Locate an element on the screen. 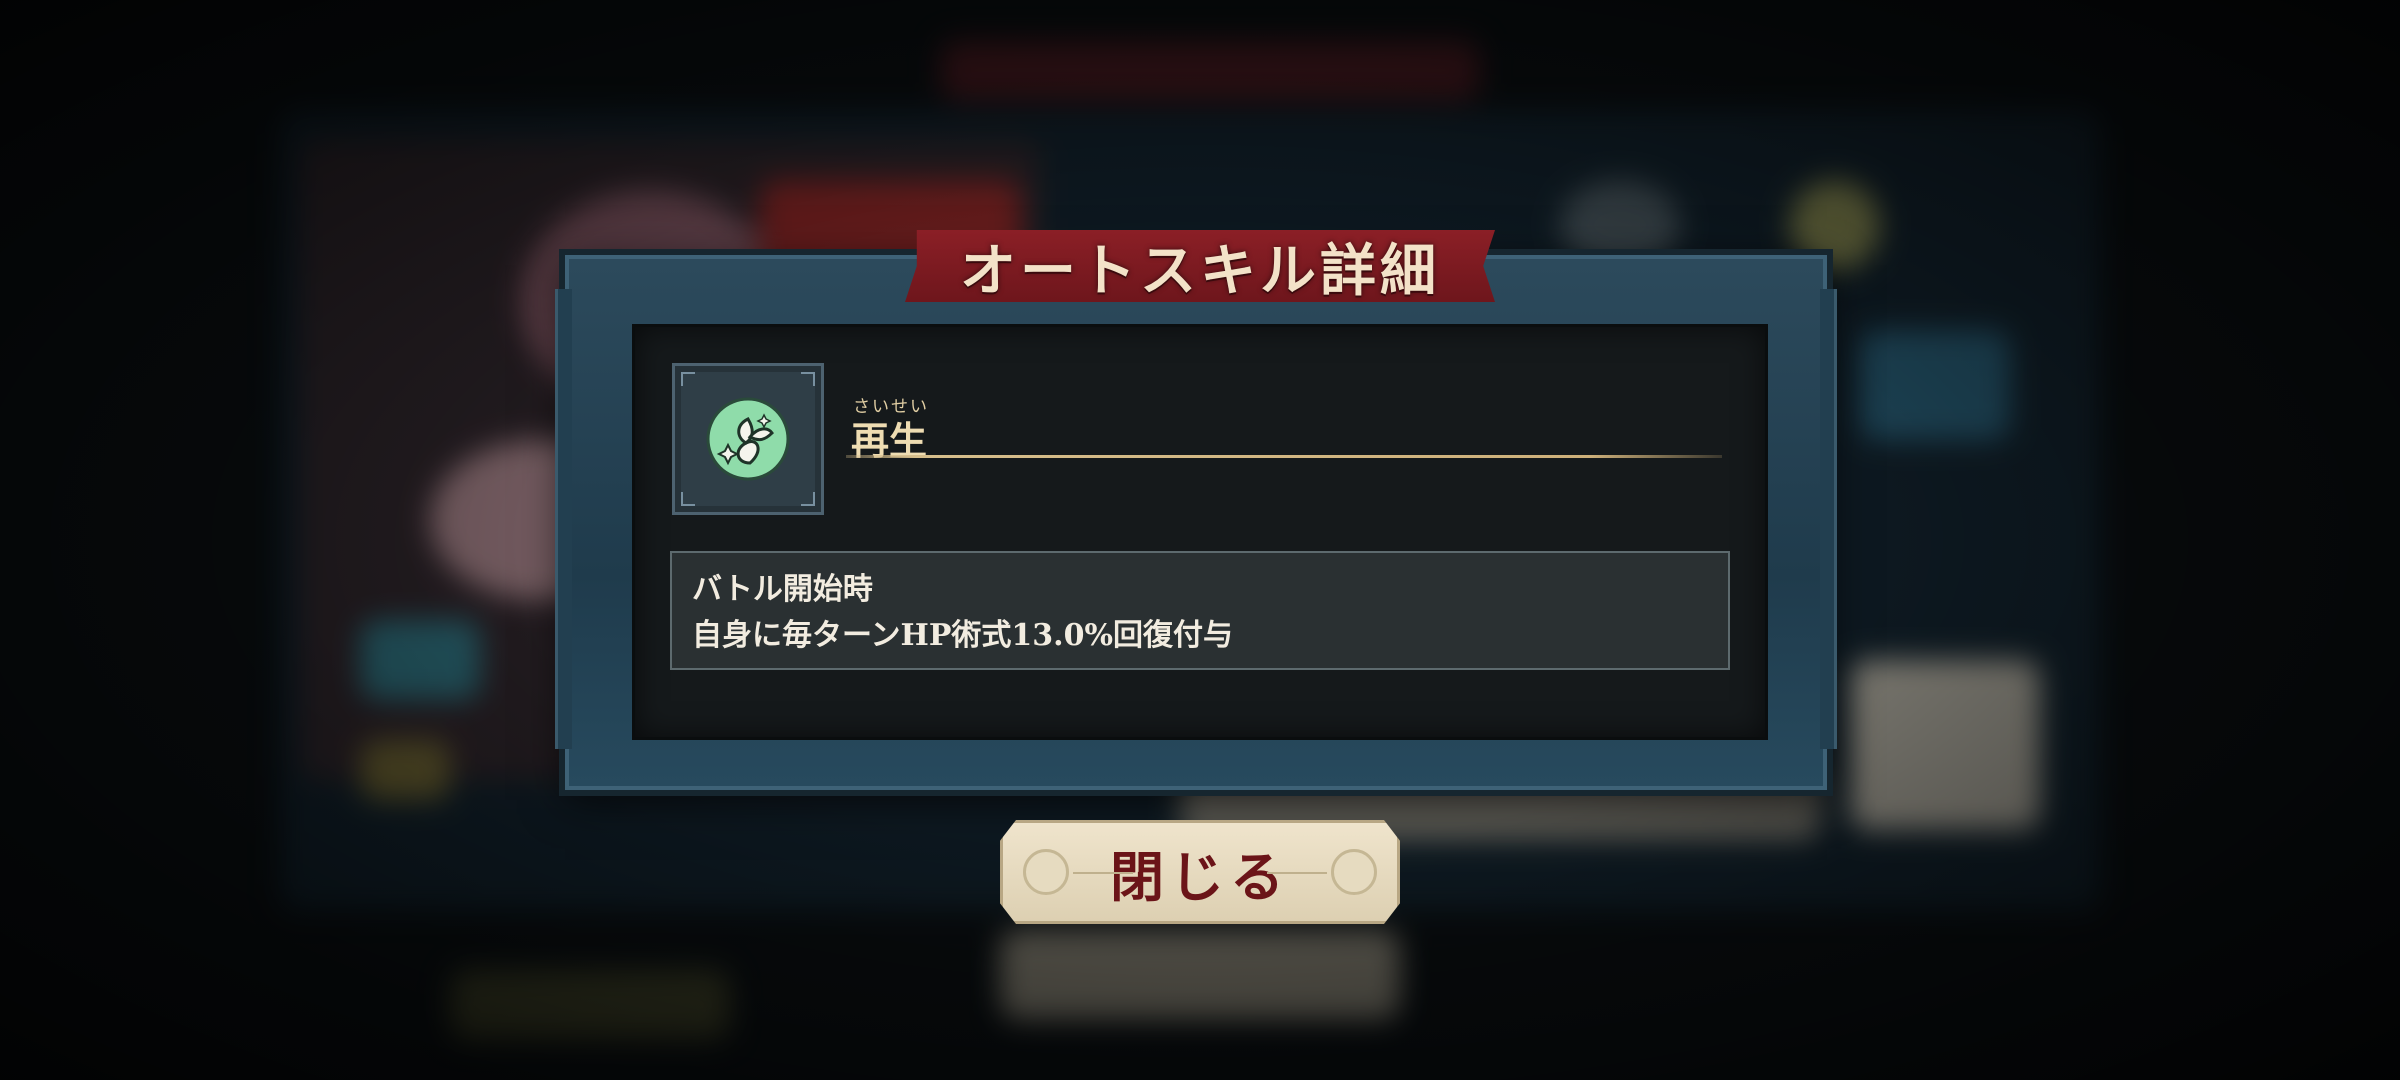  dialog-title: オートスキル詳細 is located at coordinates (1200, 270).